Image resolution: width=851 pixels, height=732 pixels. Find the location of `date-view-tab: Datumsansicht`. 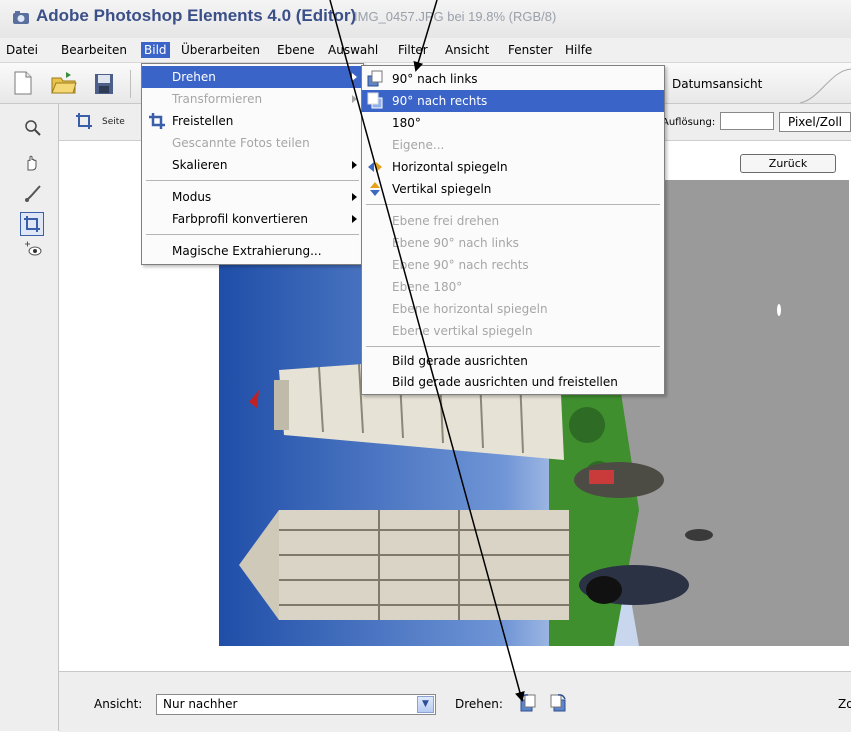

date-view-tab: Datumsansicht is located at coordinates (717, 84).